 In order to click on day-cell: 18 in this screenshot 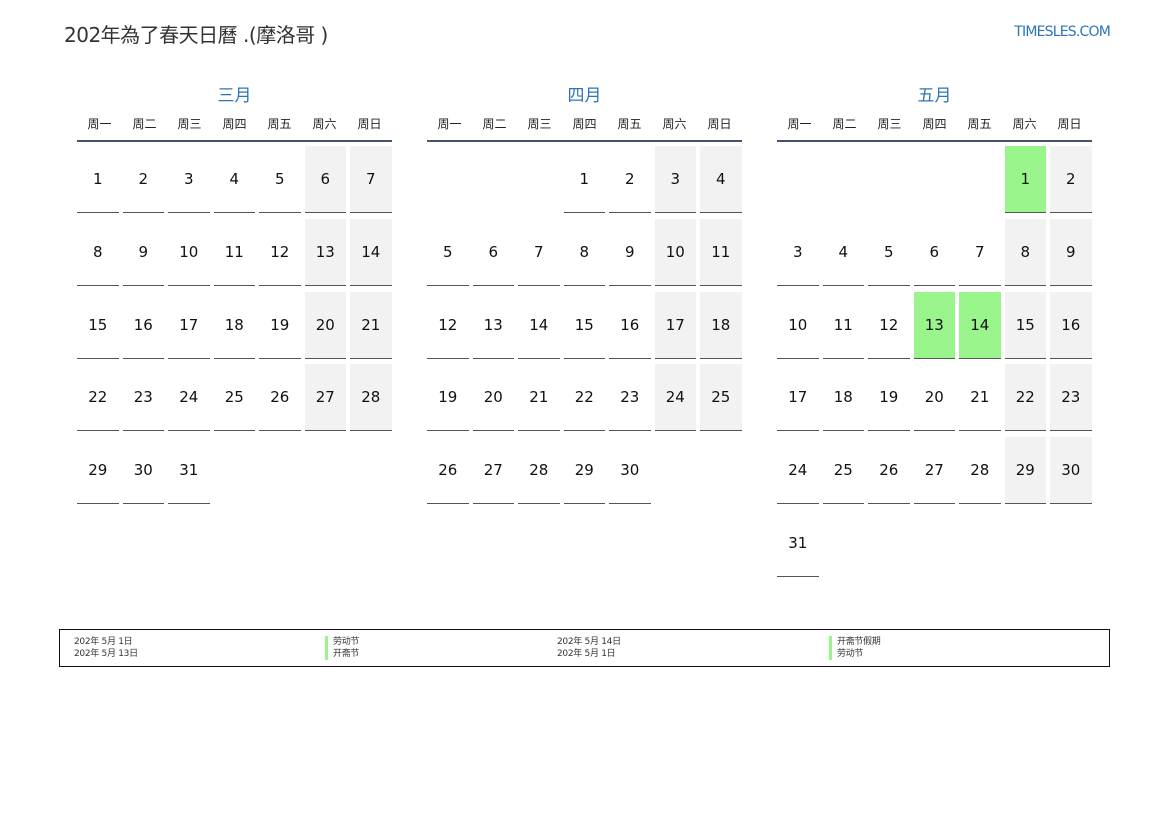, I will do `click(234, 325)`.